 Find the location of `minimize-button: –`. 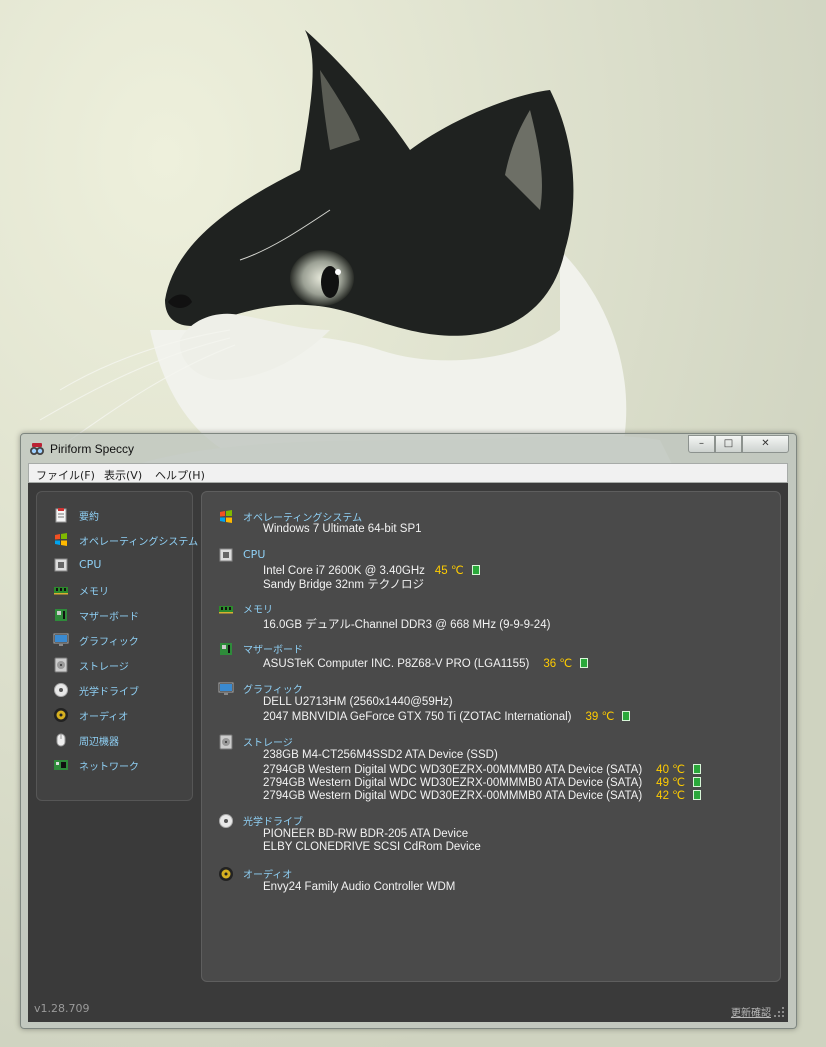

minimize-button: – is located at coordinates (701, 444).